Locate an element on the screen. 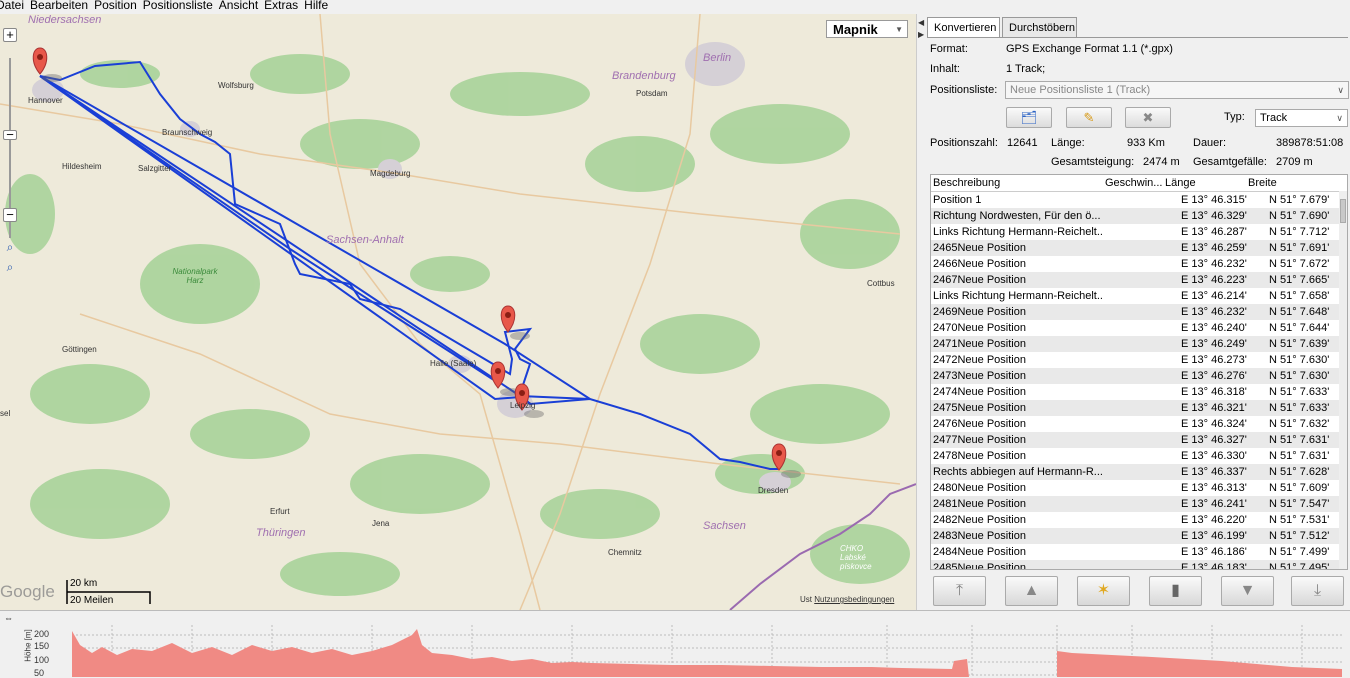 This screenshot has height=678, width=1350. cell-description: 2469Neue Position is located at coordinates (979, 312).